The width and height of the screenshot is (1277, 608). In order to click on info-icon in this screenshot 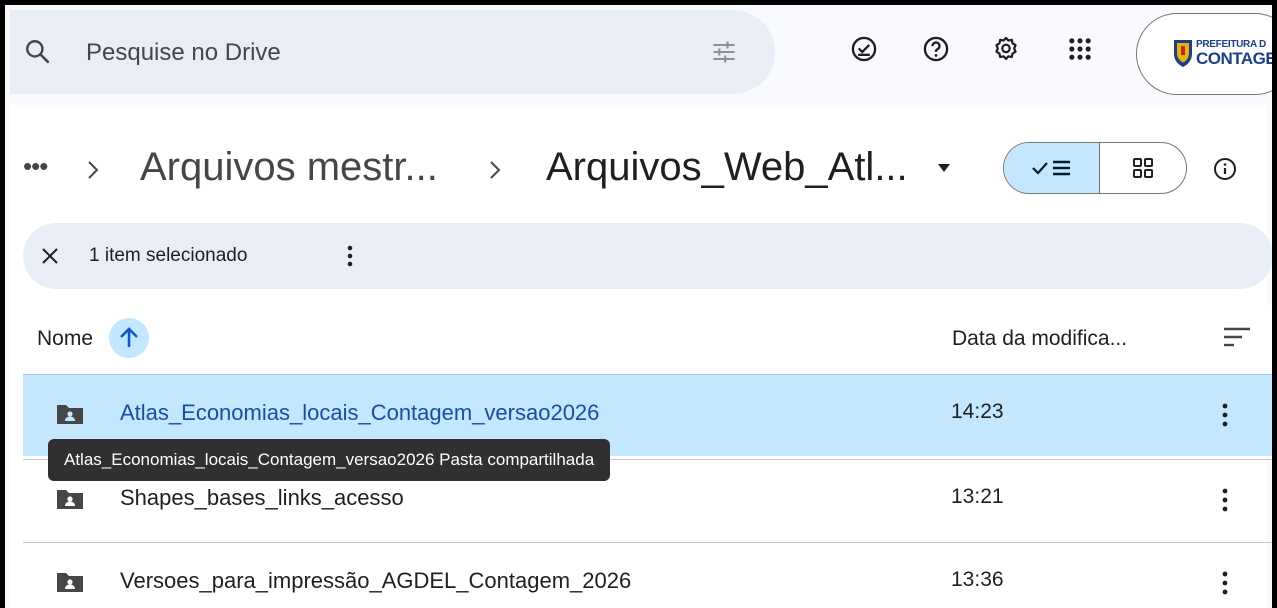, I will do `click(1225, 169)`.